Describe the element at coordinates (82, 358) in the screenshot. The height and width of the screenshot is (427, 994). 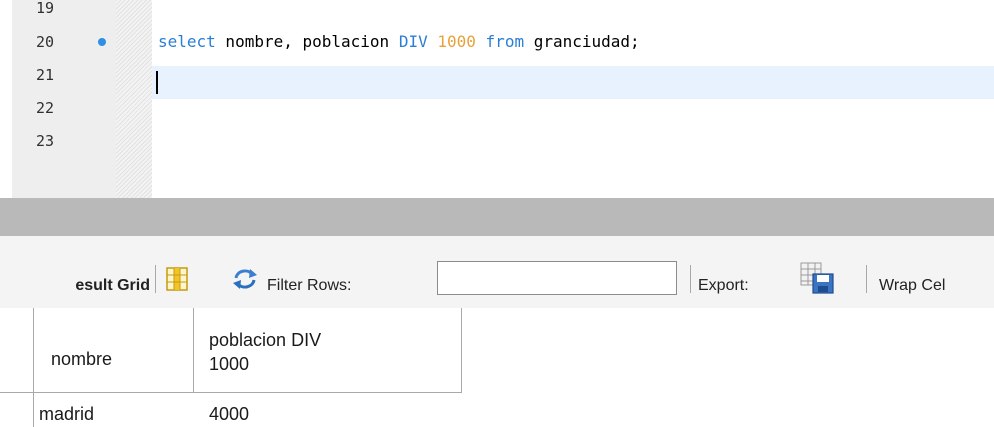
I see `column-header-label: nombre` at that location.